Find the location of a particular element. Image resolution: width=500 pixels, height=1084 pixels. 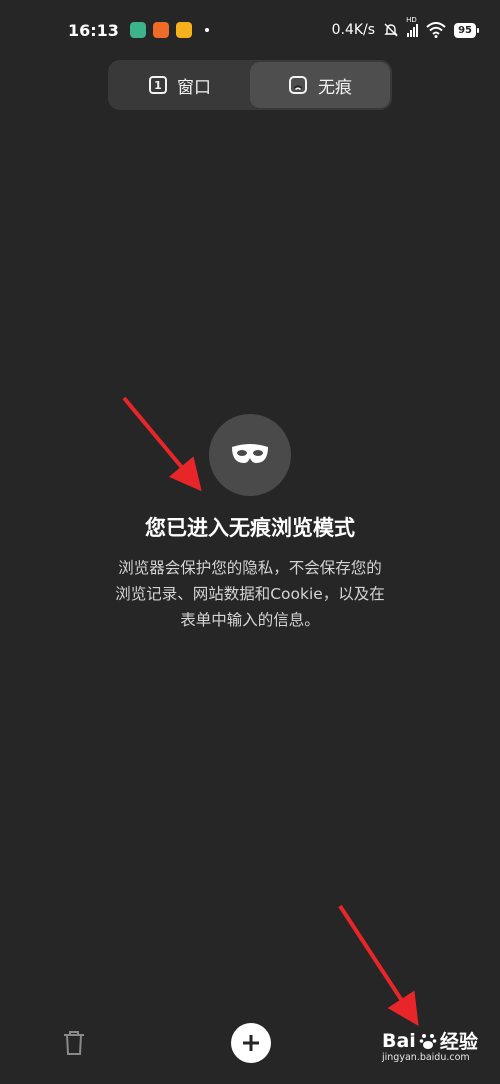

mask-glyph is located at coordinates (250, 453).